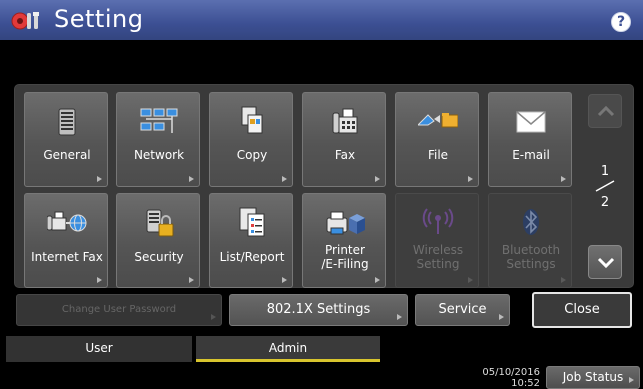 The width and height of the screenshot is (643, 389). I want to click on change-user-password-label: Change User Password, so click(119, 309).